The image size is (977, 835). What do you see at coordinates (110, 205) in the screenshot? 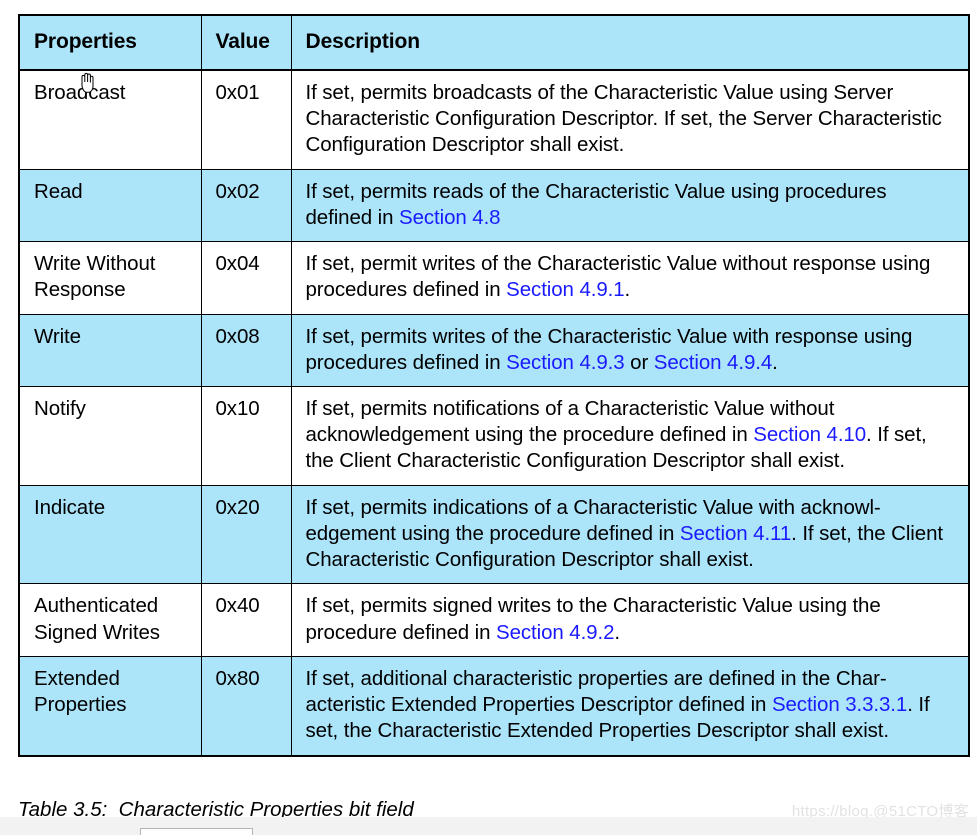
I see `cell-property: Read` at bounding box center [110, 205].